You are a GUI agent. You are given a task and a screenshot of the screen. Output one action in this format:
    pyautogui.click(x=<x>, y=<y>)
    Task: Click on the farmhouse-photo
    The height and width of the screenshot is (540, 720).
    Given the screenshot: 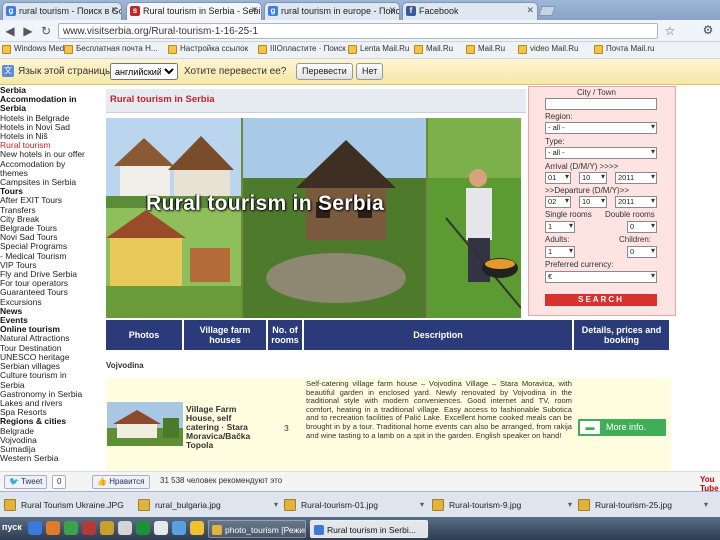 What is the action you would take?
    pyautogui.click(x=145, y=424)
    